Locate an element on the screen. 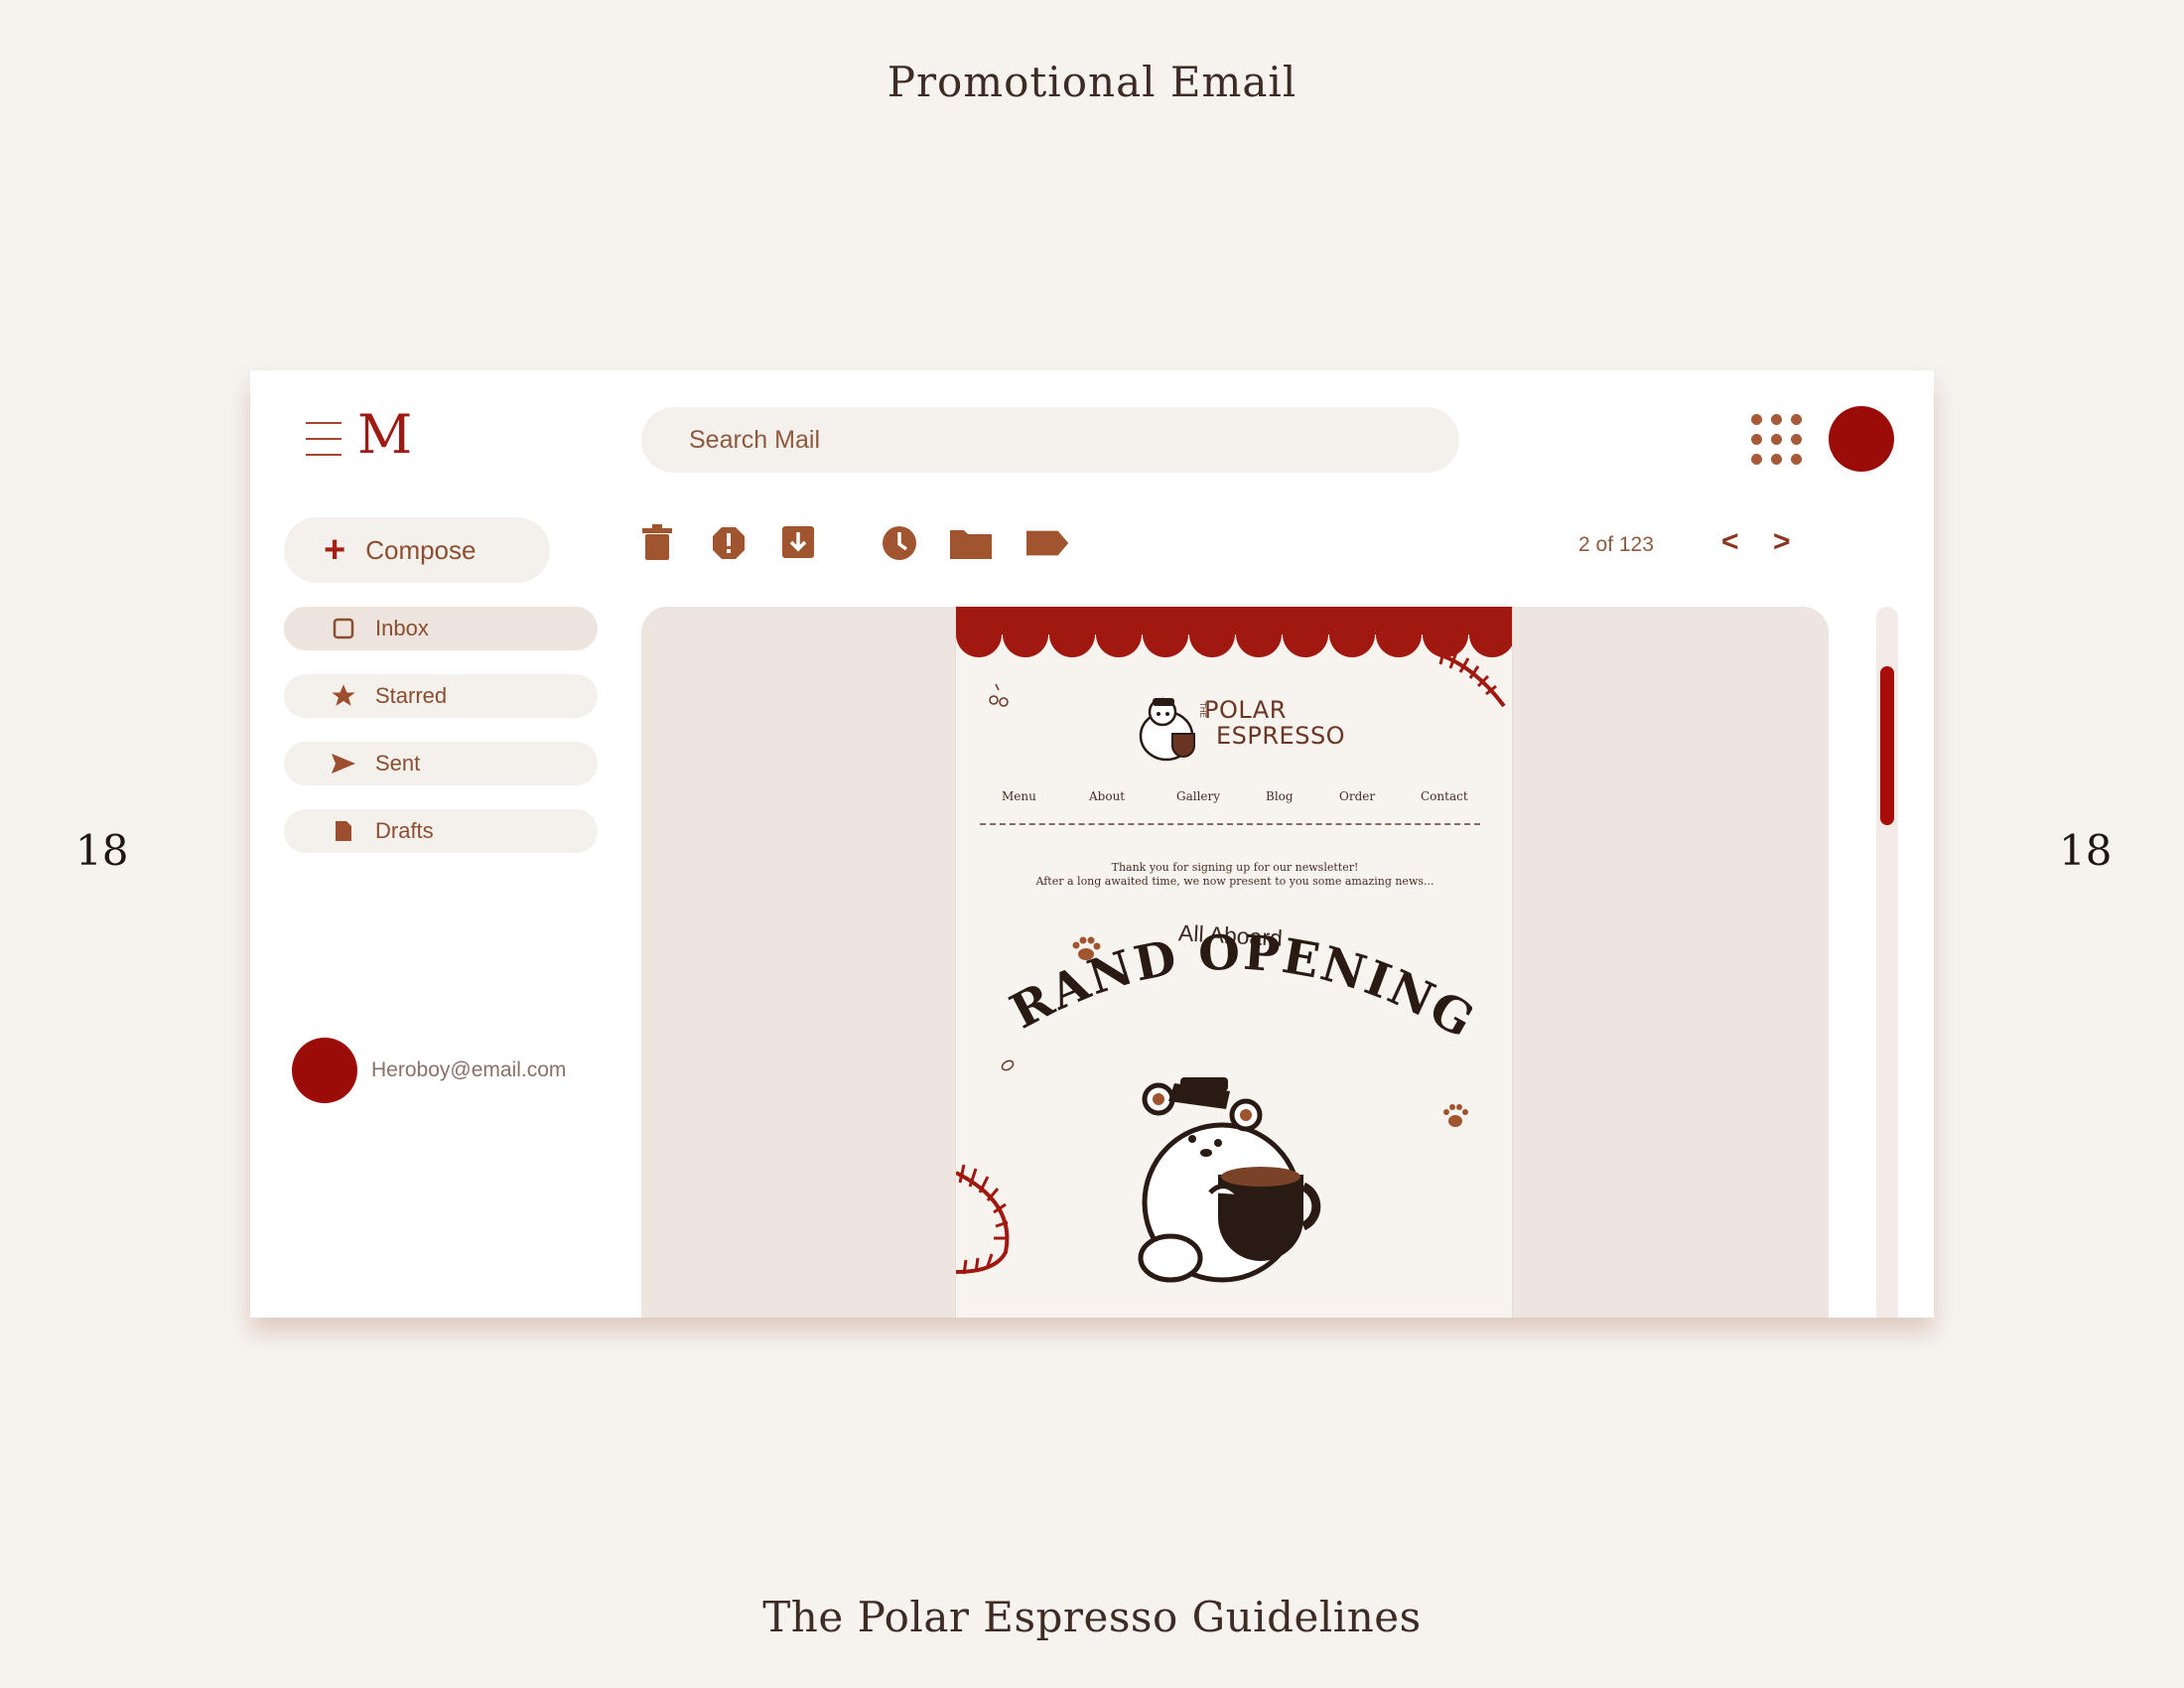 Image resolution: width=2184 pixels, height=1688 pixels. pagination-count: 2 of 123 is located at coordinates (1616, 544).